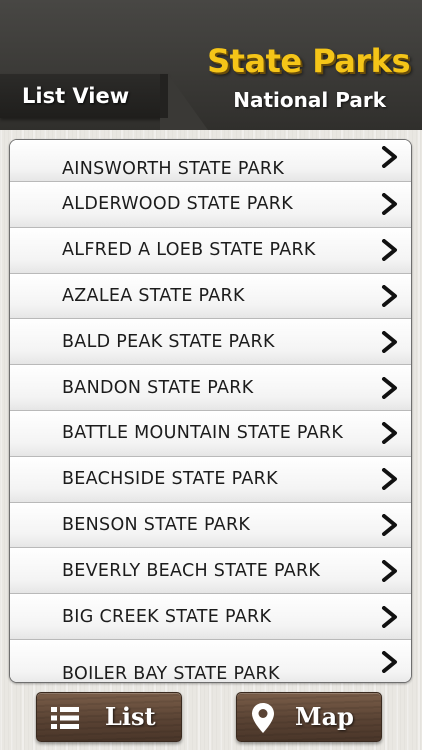 The height and width of the screenshot is (750, 422). I want to click on park-list-item: BIG CREEK STATE PARK, so click(210, 617).